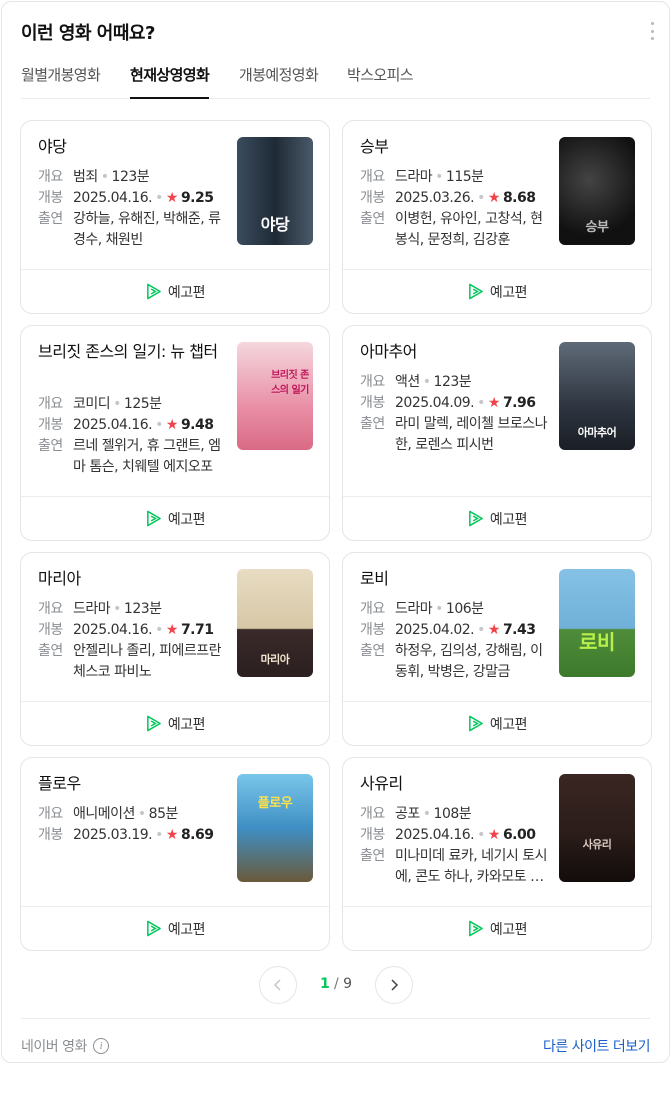  What do you see at coordinates (133, 825) in the screenshot?
I see `movie-info: 개요 애니메이션 • 85분 개봉 2025.03.19. • ★ 8.69` at bounding box center [133, 825].